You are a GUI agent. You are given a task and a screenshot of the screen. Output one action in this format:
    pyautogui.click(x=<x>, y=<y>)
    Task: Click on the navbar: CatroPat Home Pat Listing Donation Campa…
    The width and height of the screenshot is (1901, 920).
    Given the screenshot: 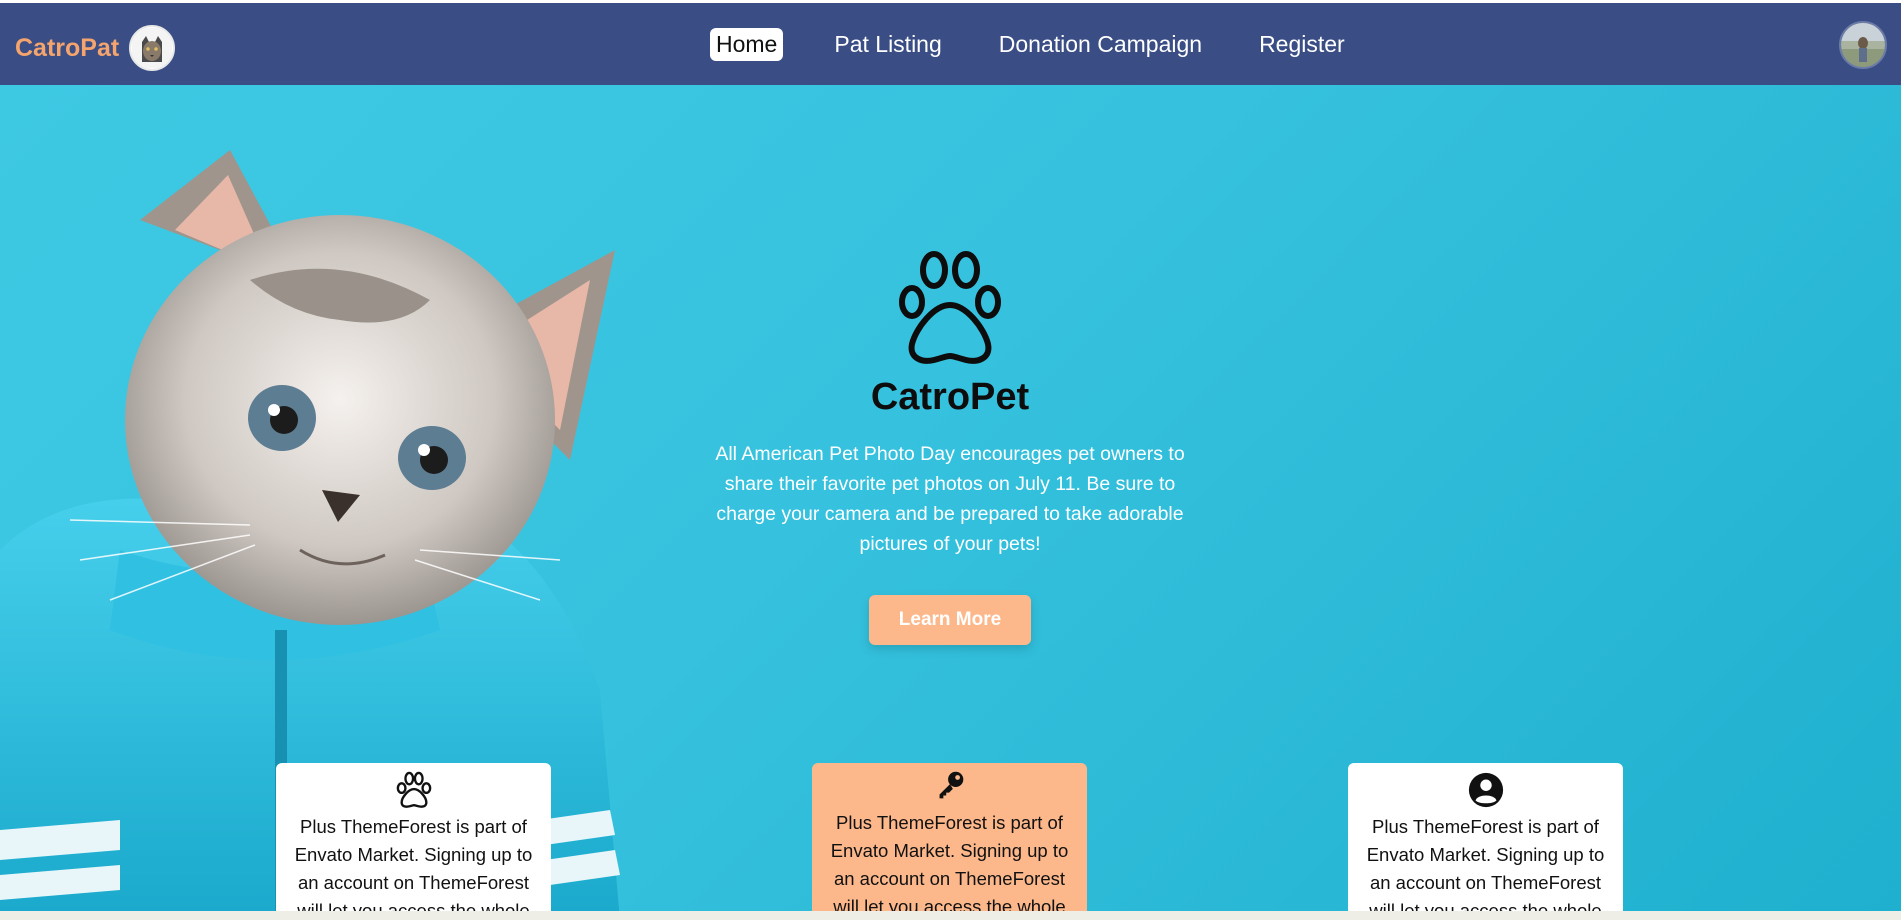 What is the action you would take?
    pyautogui.click(x=950, y=44)
    